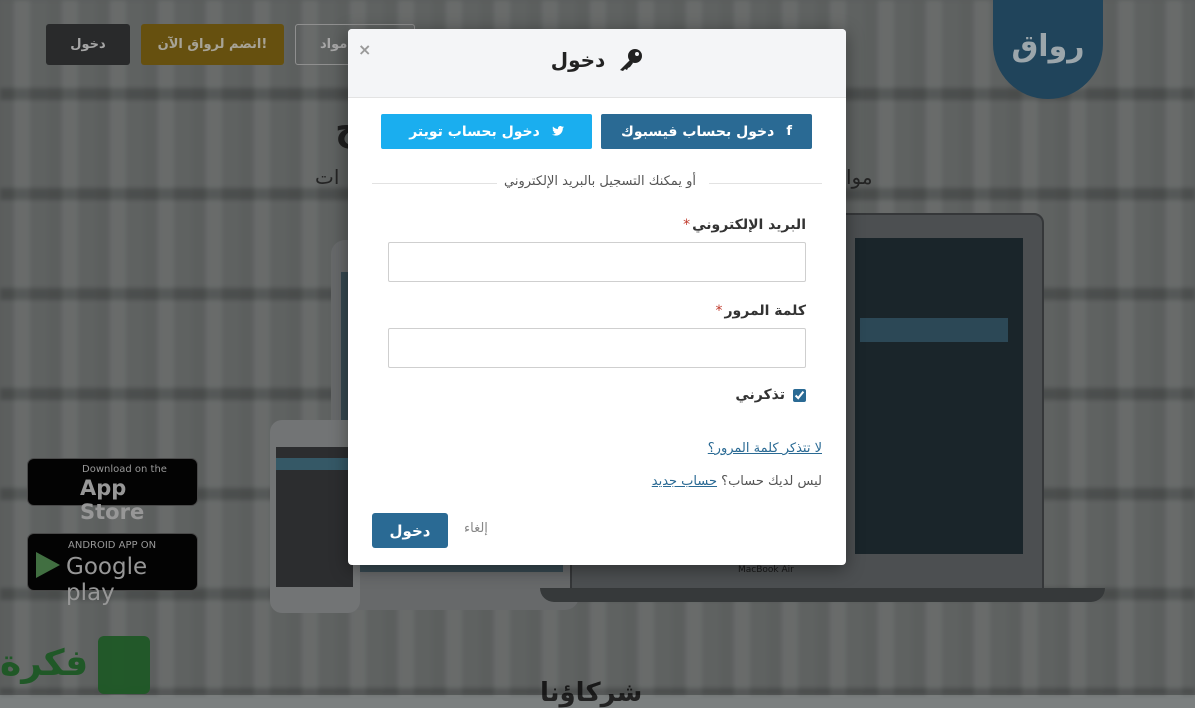 The width and height of the screenshot is (1195, 708). I want to click on login-submit-button: دخول, so click(410, 530).